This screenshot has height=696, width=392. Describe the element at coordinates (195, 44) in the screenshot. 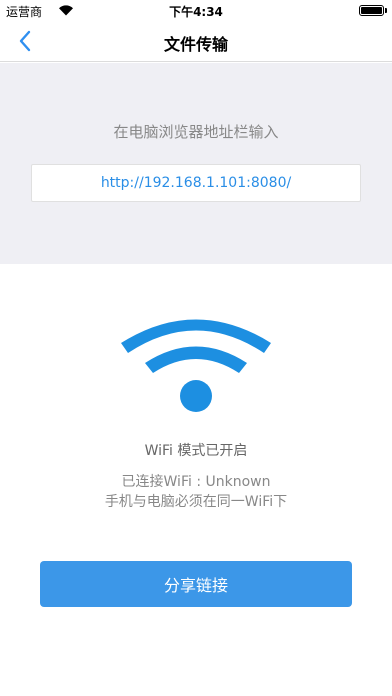

I see `page-title: 文件传输` at that location.